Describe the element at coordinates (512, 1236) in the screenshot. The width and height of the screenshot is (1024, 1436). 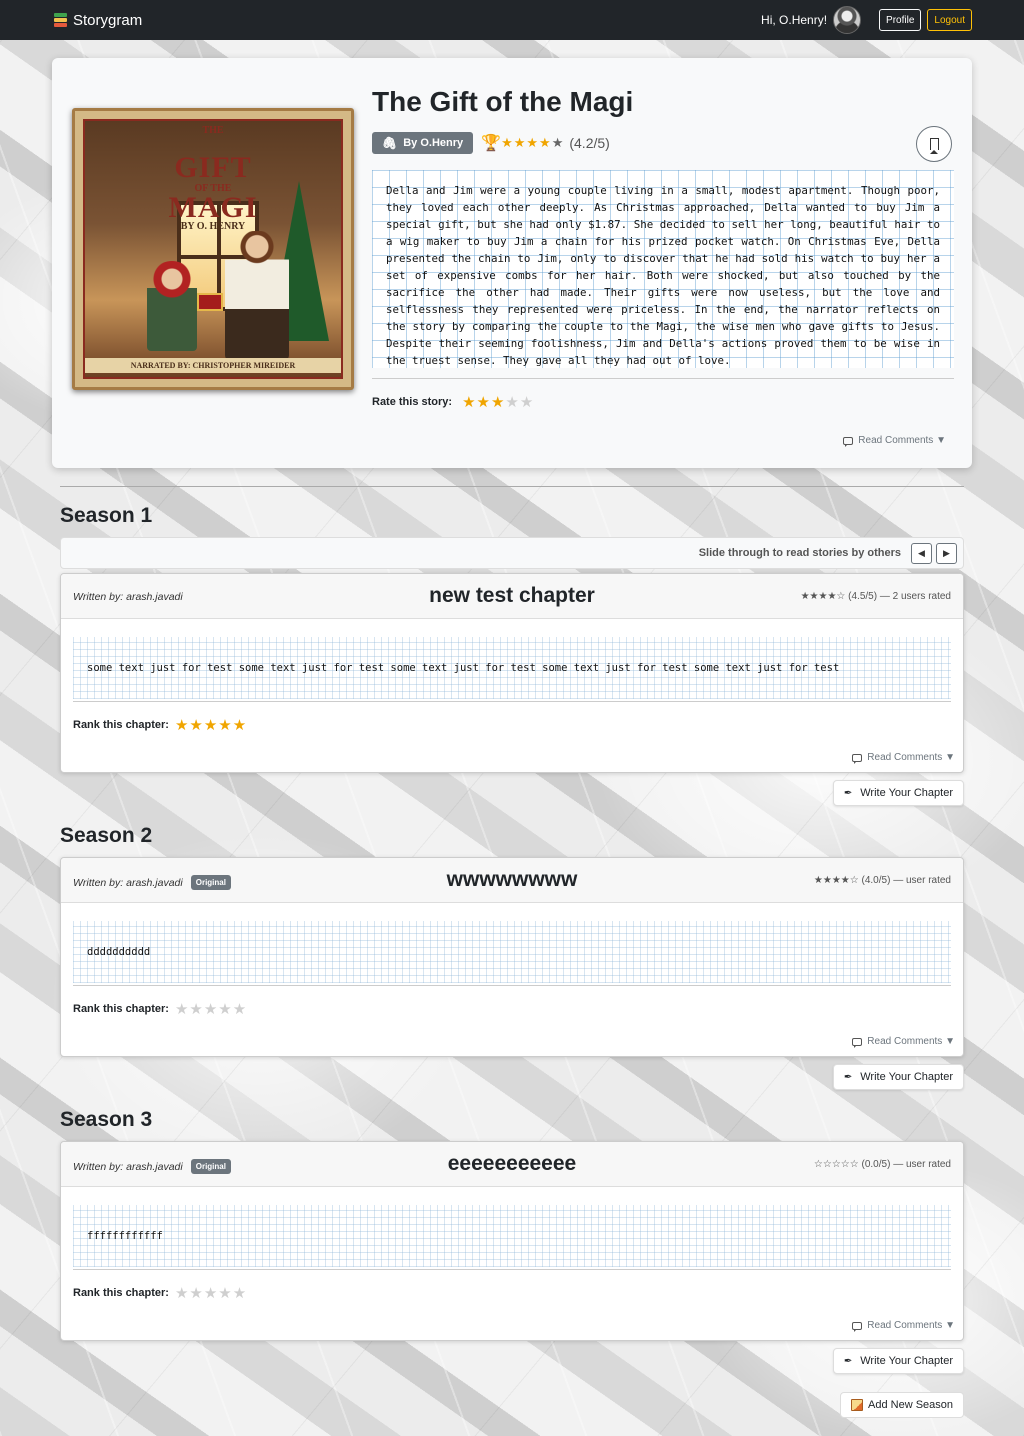
I see `chapter-body: ffffffffffff` at that location.